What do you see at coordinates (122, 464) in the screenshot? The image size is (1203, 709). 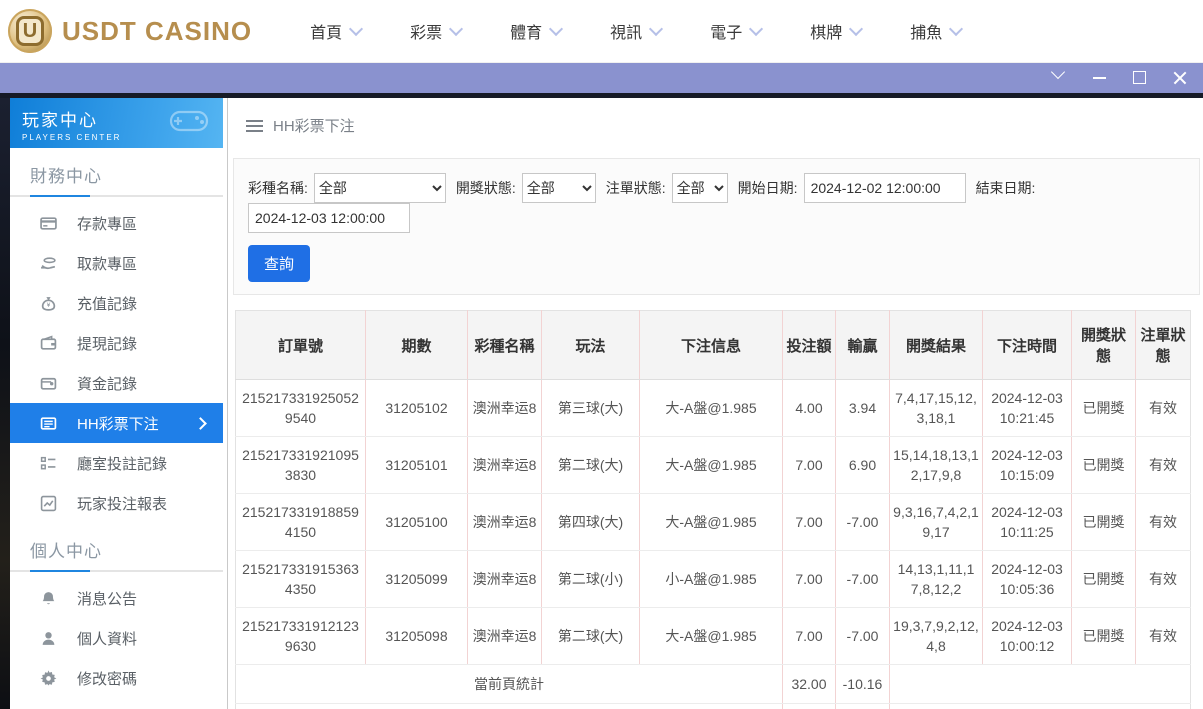 I see `sidebar-item-label: 廳室投註記錄` at bounding box center [122, 464].